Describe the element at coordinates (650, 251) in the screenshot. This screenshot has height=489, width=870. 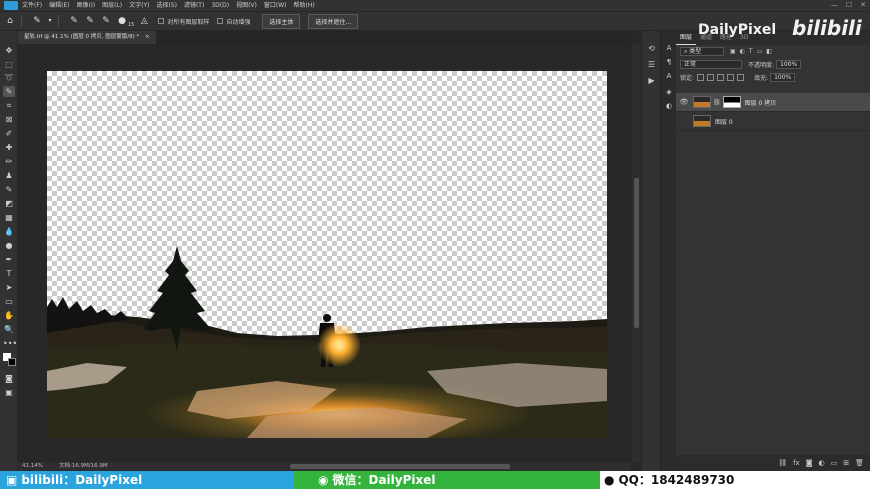
I see `panel-icon-strip: ⟲ ☰ ▶` at that location.